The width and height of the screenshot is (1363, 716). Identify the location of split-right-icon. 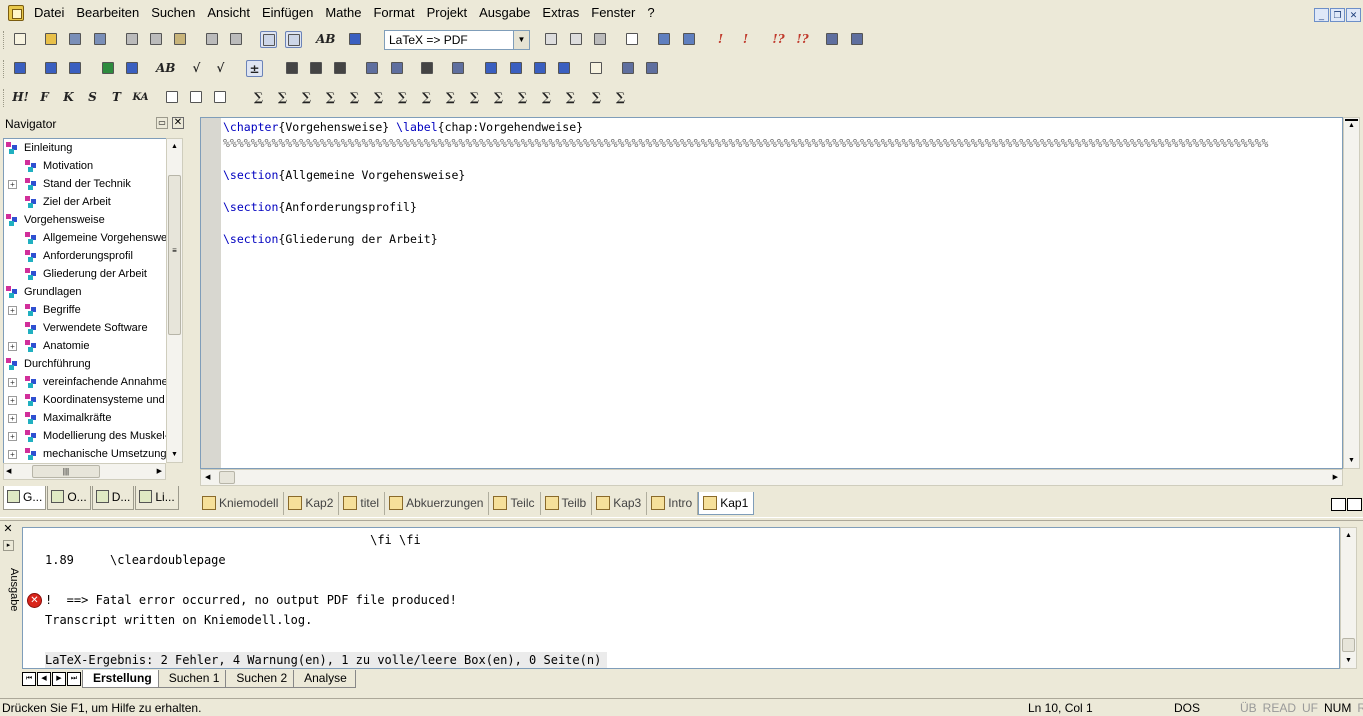
(1354, 504).